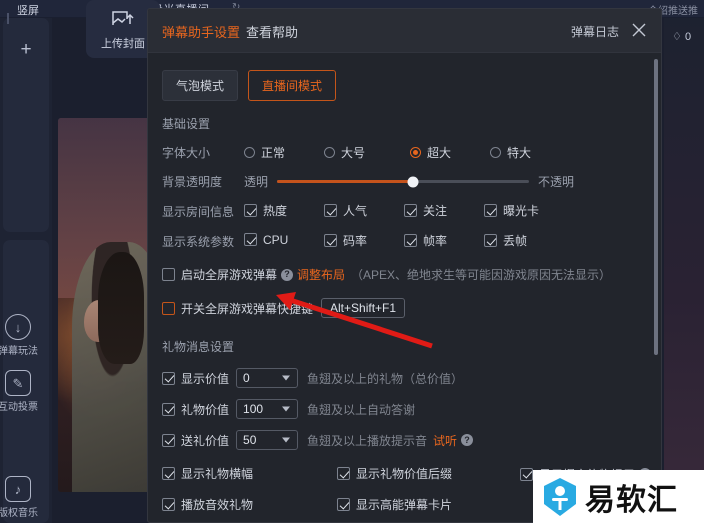 Image resolution: width=704 pixels, height=523 pixels. I want to click on checkbox-room-popularity: 人气, so click(345, 210).